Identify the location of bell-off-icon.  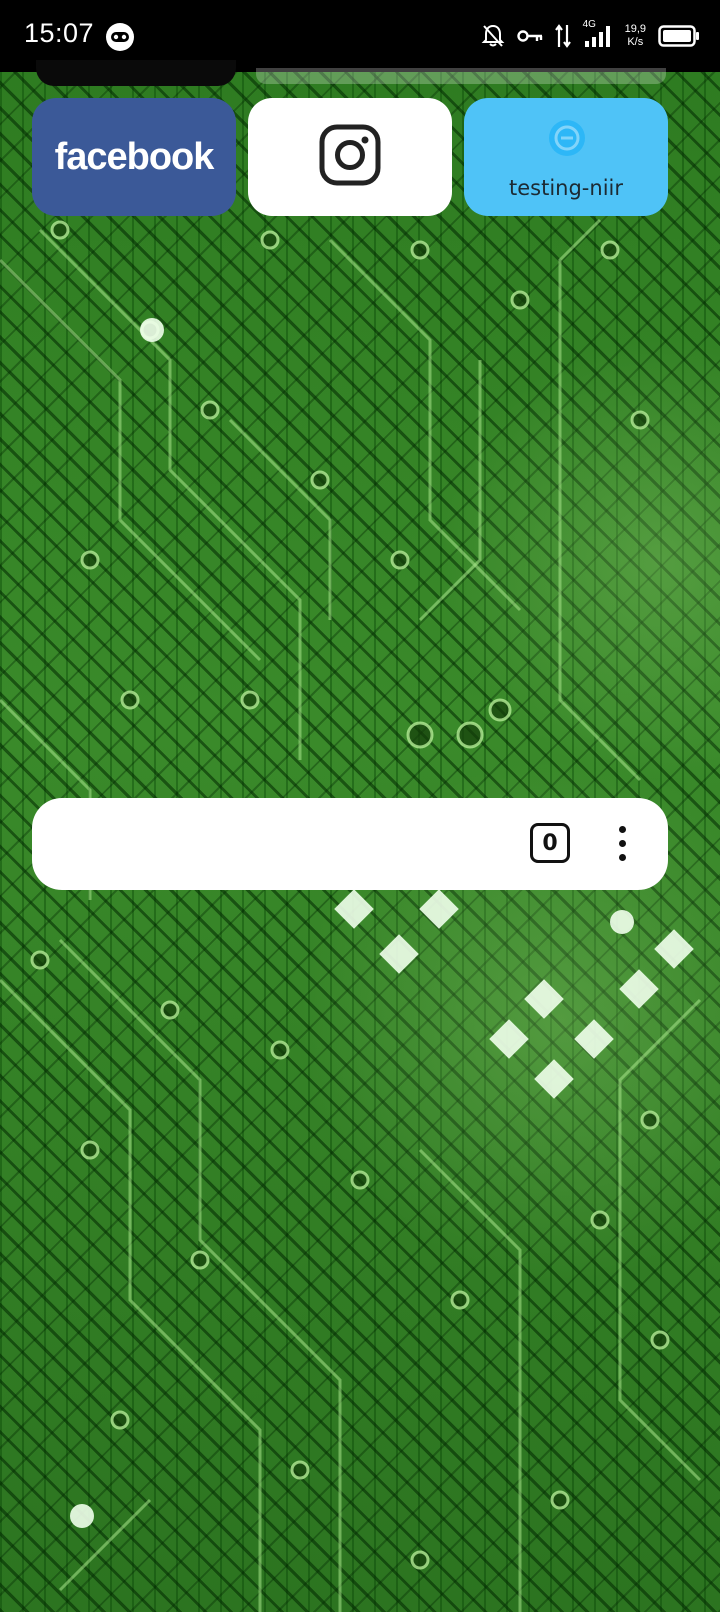
(493, 36).